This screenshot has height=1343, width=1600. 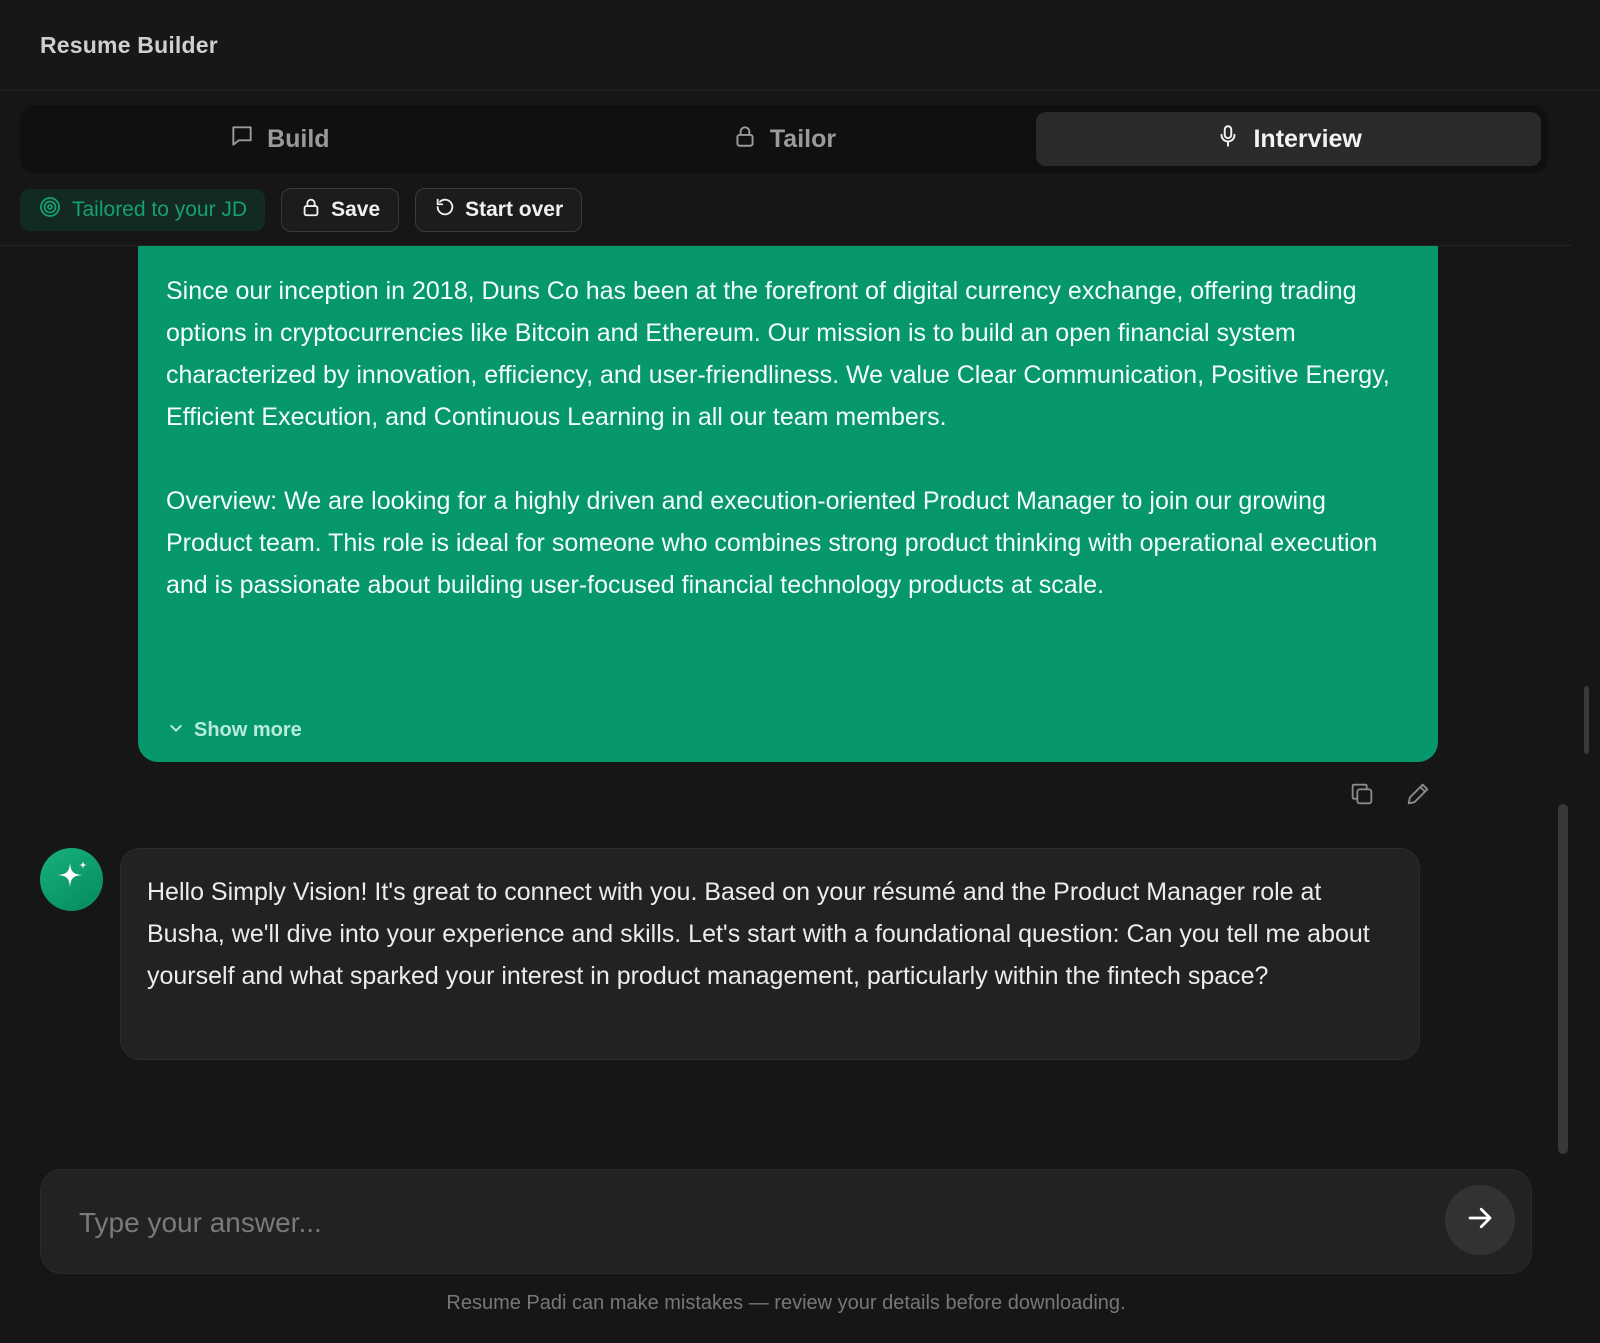 I want to click on arrow-right-icon, so click(x=1480, y=1220).